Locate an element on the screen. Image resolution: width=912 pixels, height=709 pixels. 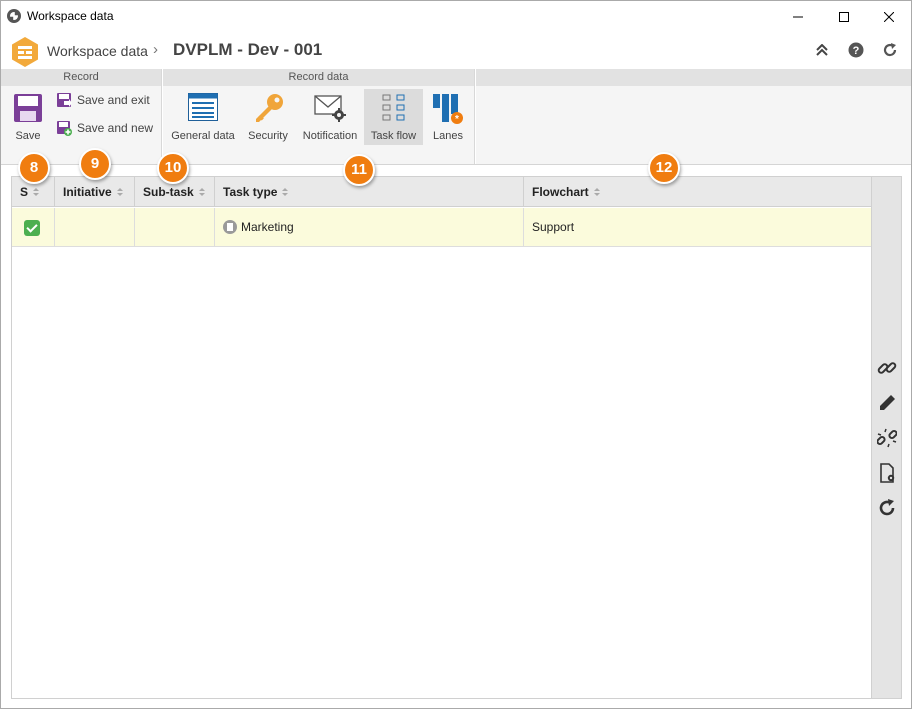
minimize-icon is located at coordinates (798, 16).